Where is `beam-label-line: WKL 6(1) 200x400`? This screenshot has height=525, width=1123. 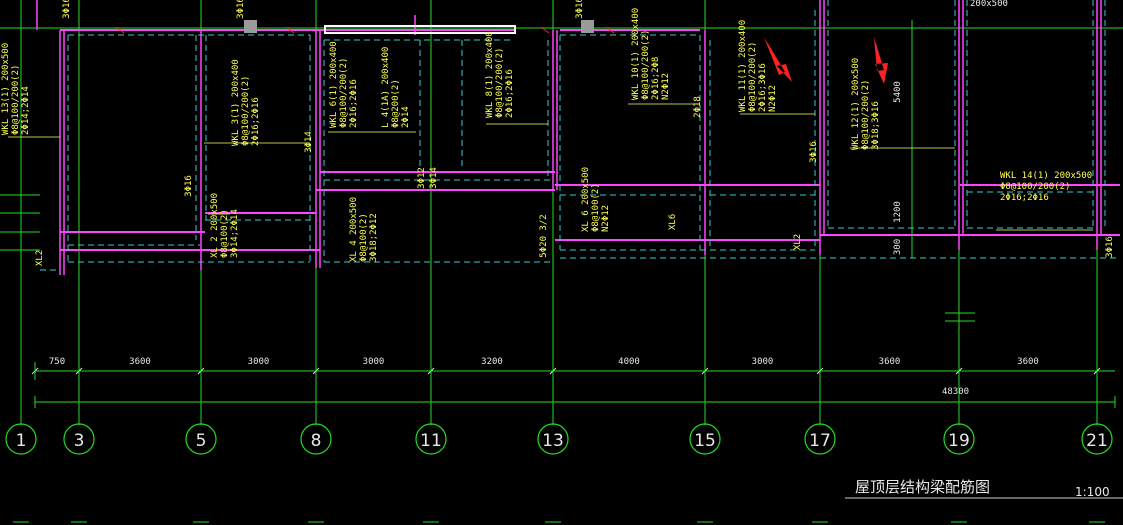 beam-label-line: WKL 6(1) 200x400 is located at coordinates (334, 84).